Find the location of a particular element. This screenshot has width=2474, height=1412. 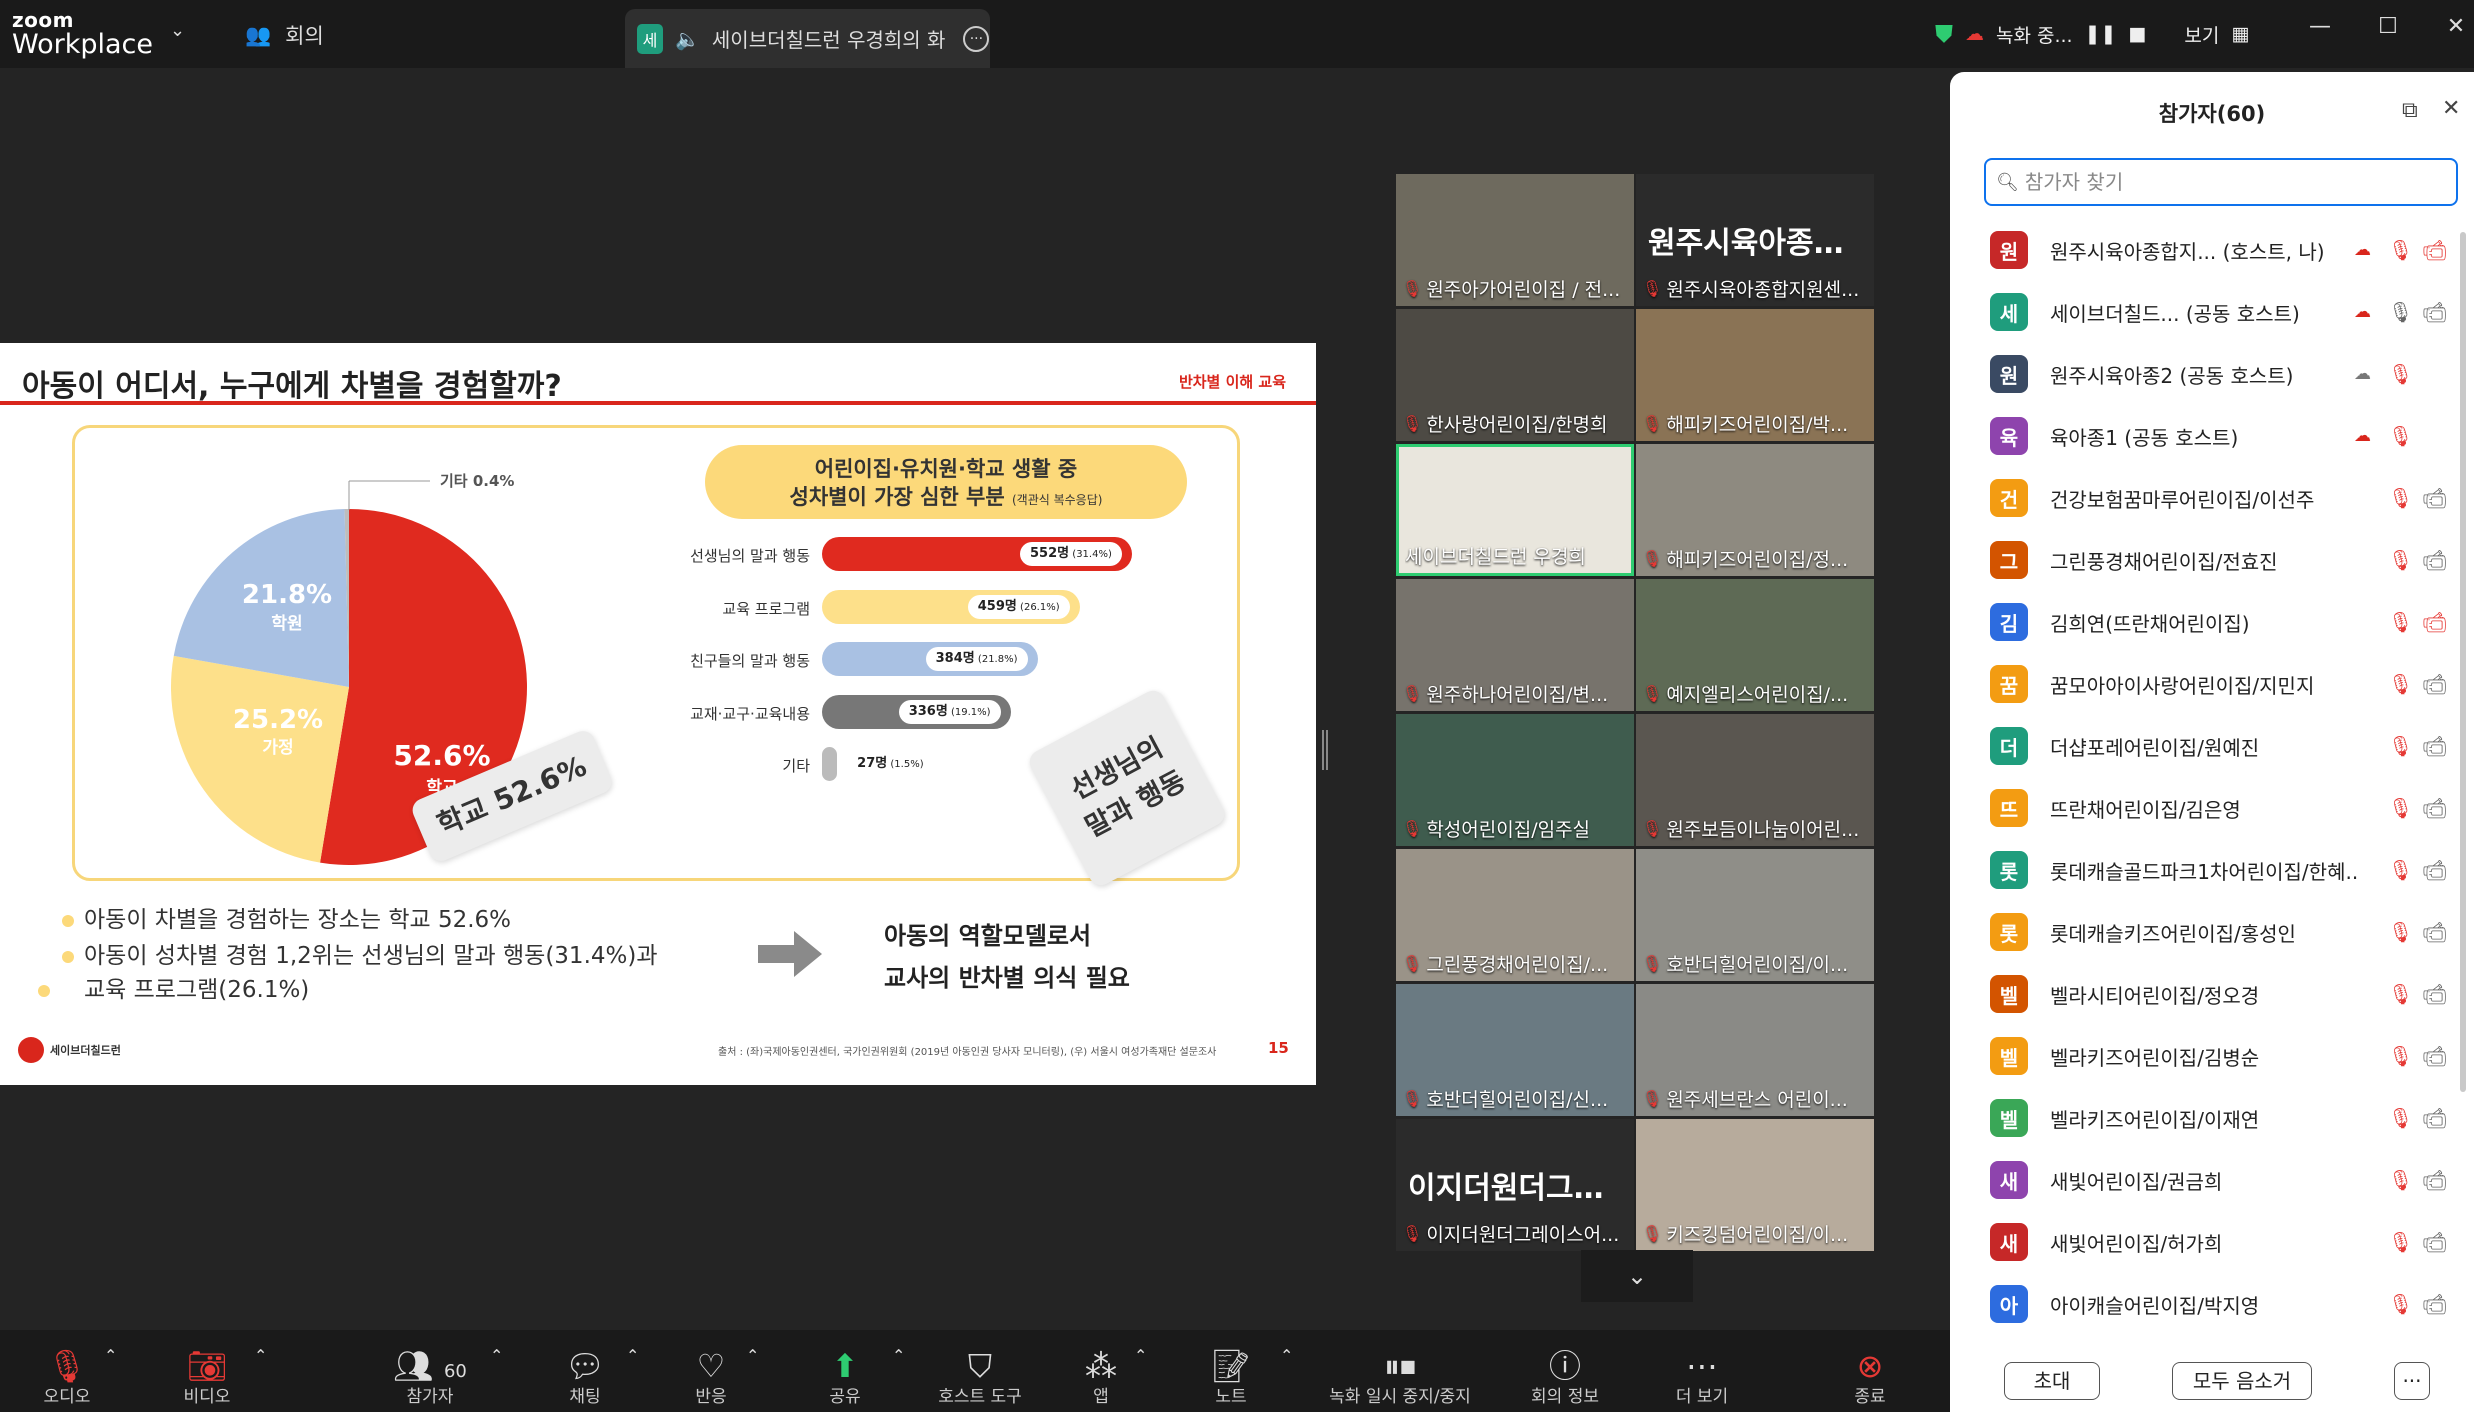

share-button: ⬆ 공유 is located at coordinates (845, 1377).